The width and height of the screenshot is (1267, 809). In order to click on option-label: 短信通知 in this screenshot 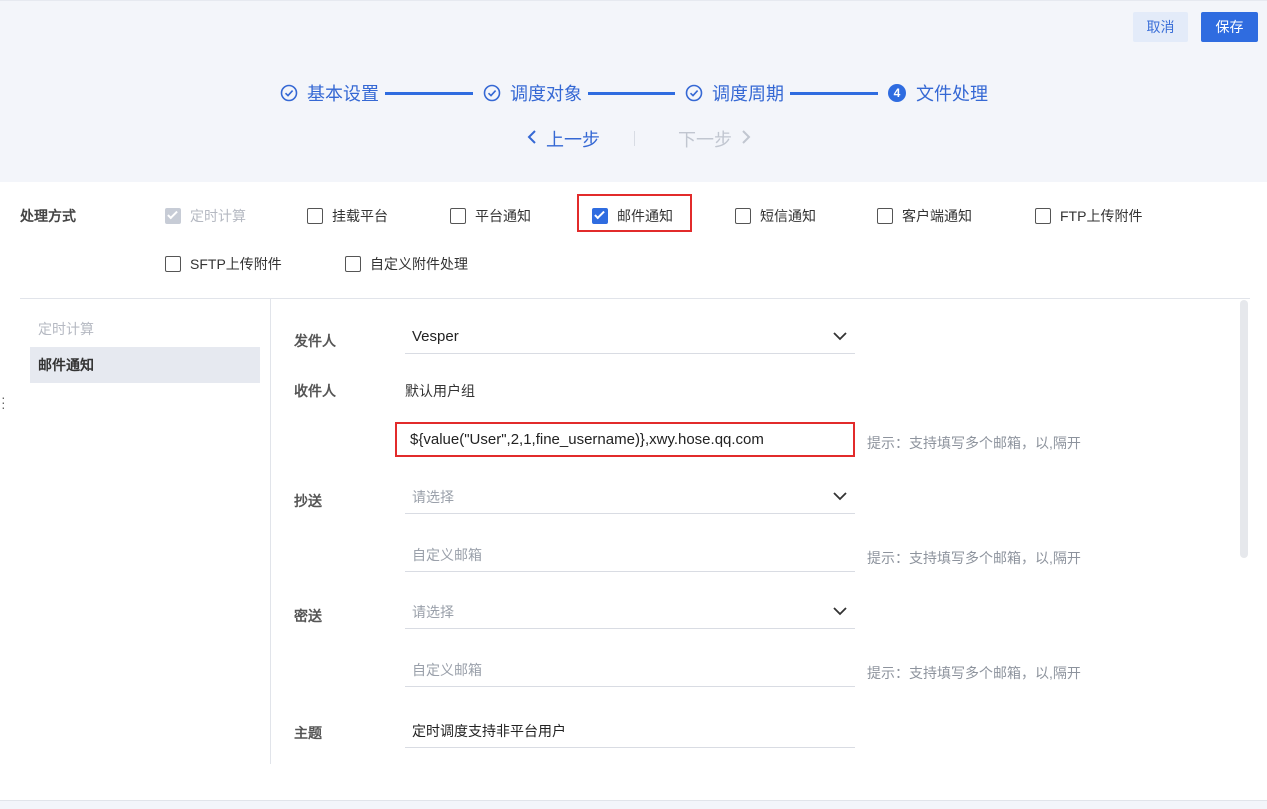, I will do `click(788, 216)`.